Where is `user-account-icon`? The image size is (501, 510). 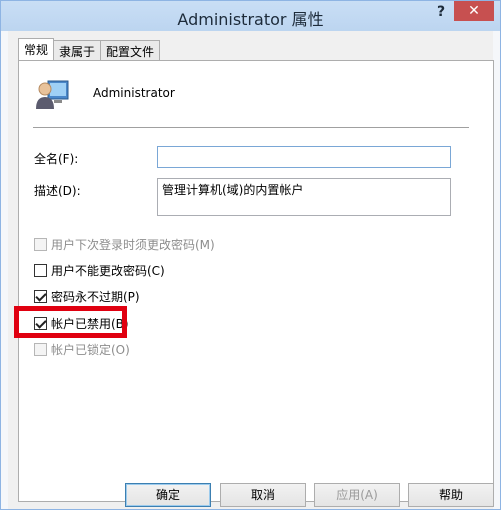
user-account-icon is located at coordinates (52, 94).